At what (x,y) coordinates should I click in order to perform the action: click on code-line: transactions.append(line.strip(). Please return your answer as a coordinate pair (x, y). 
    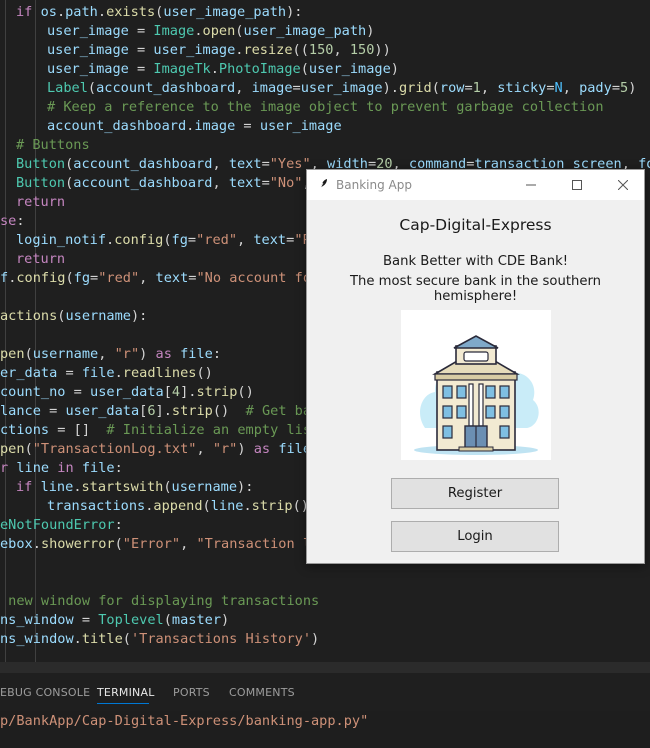
    Looking at the image, I should click on (178, 506).